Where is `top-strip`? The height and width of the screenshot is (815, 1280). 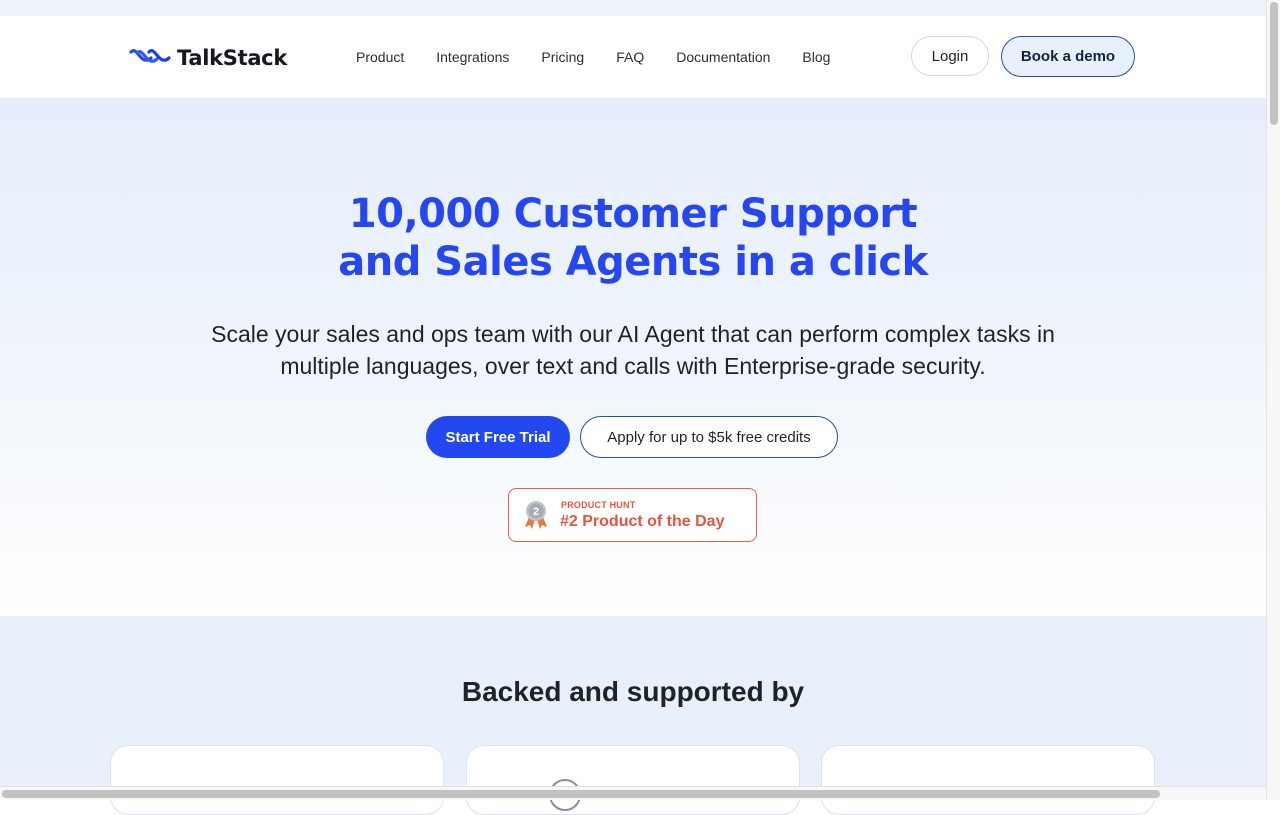
top-strip is located at coordinates (633, 8).